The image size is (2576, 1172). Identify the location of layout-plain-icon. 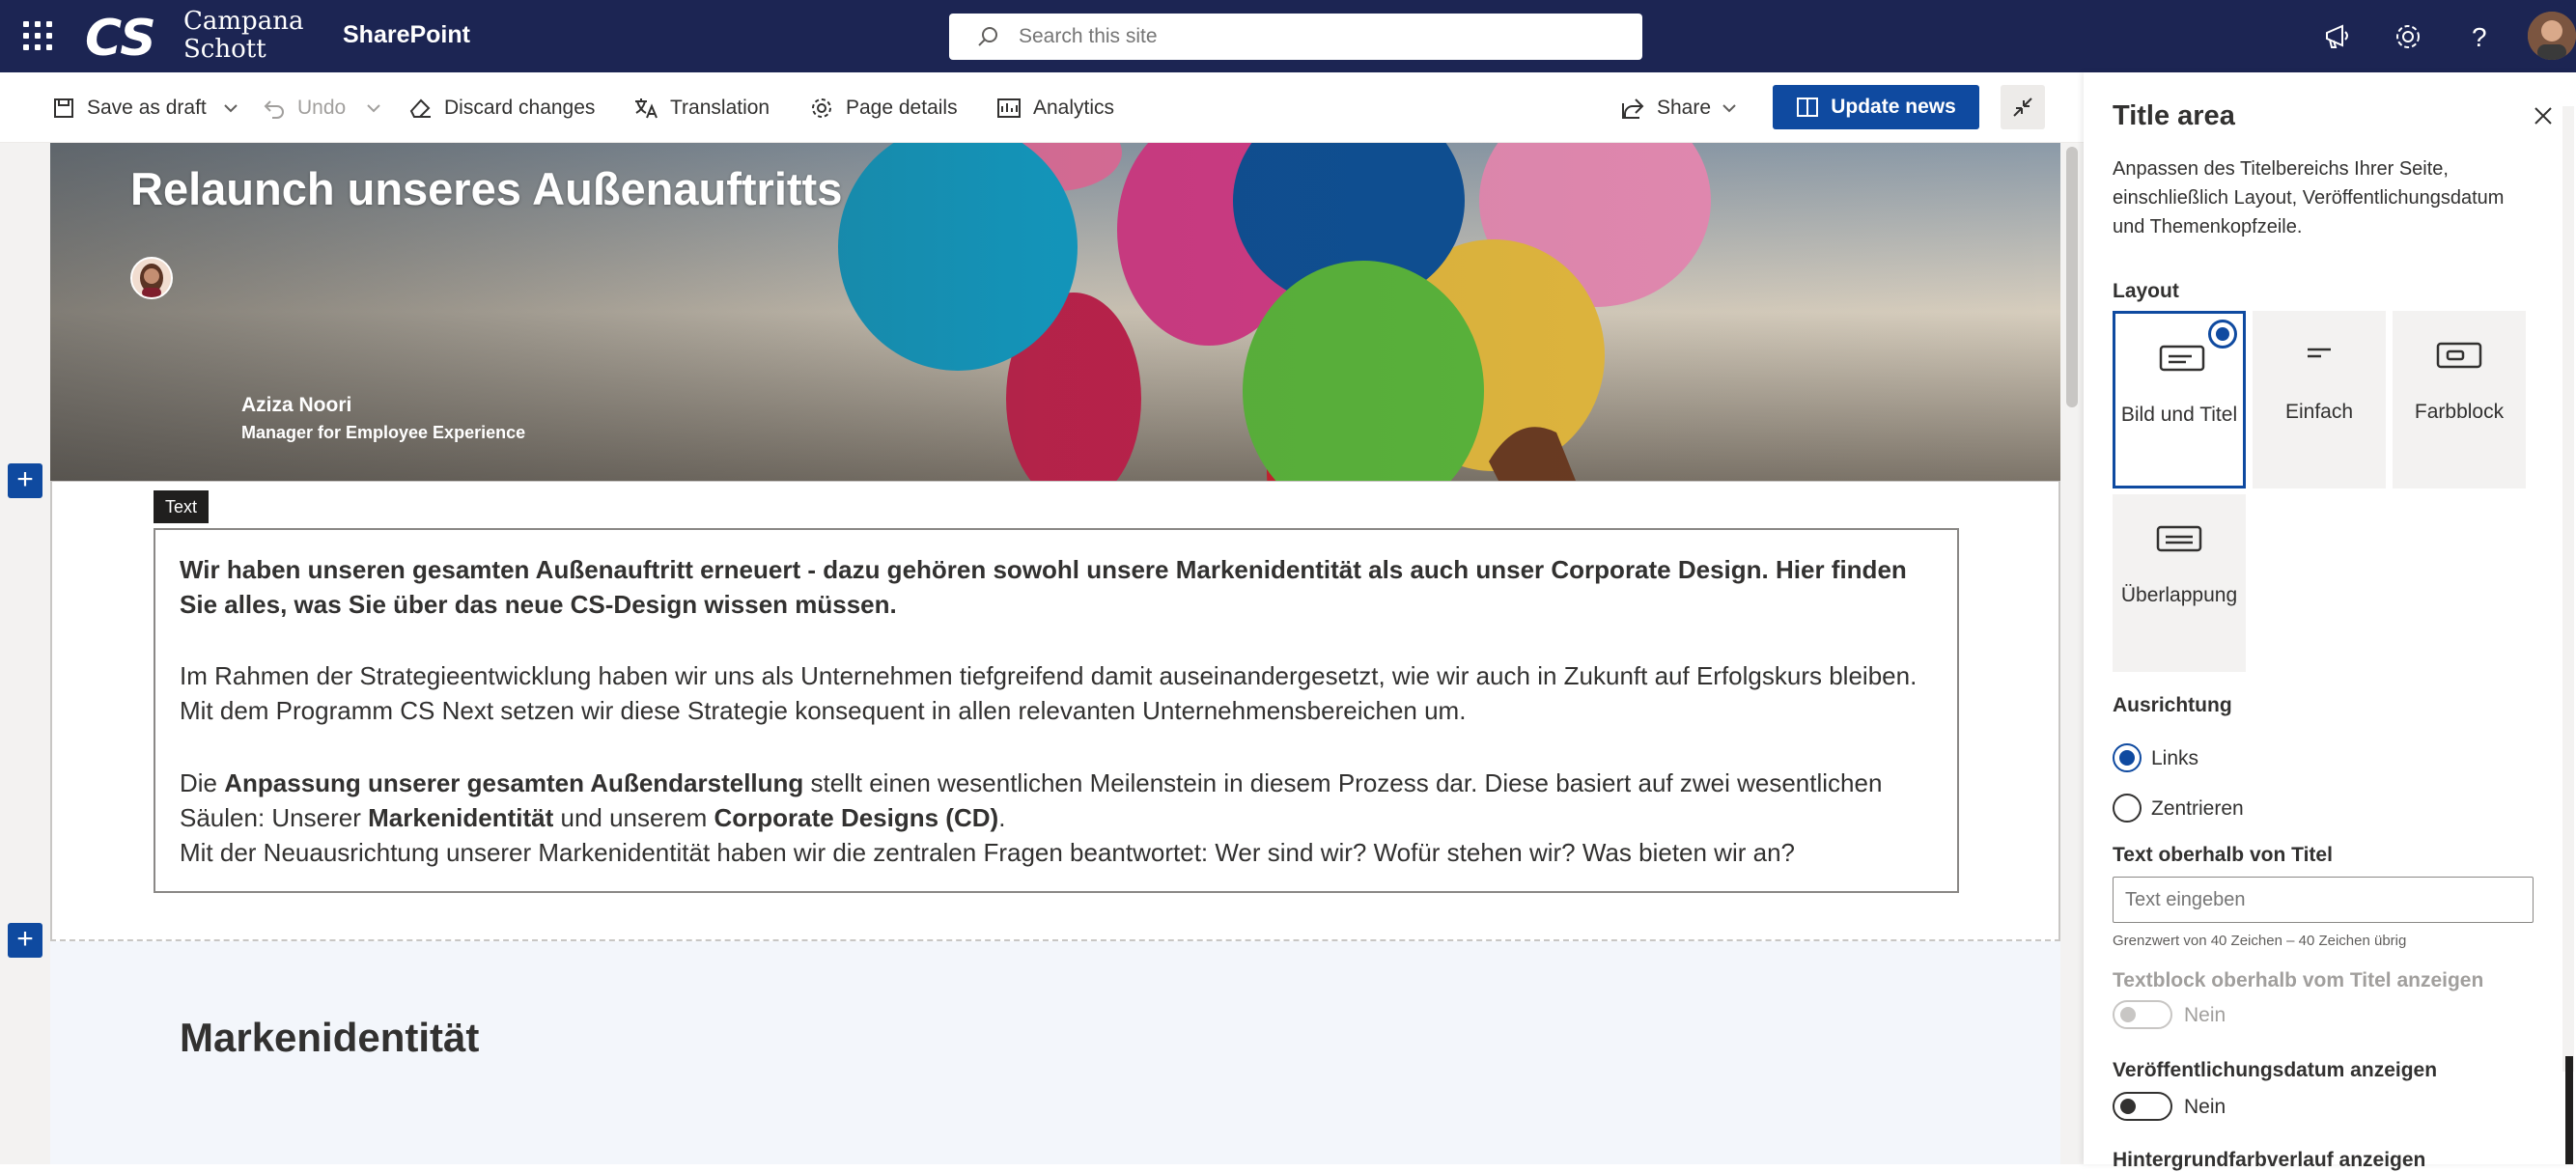
(2319, 353).